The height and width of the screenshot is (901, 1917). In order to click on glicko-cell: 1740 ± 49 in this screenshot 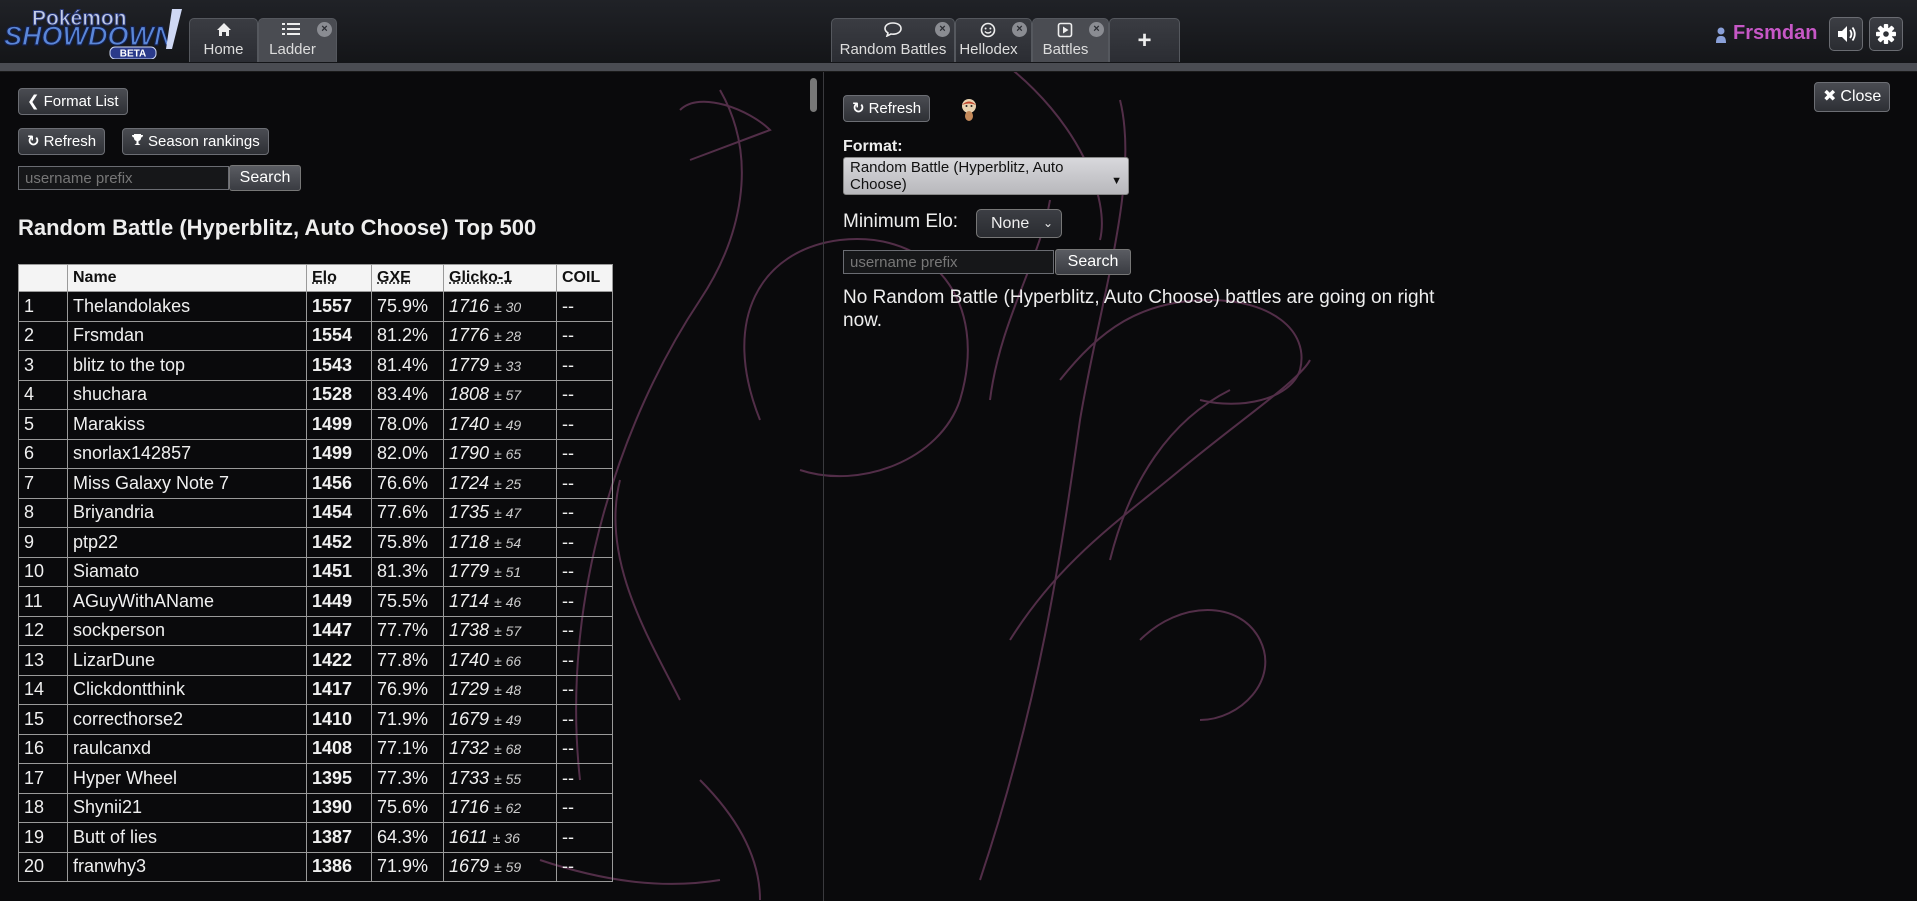, I will do `click(500, 424)`.